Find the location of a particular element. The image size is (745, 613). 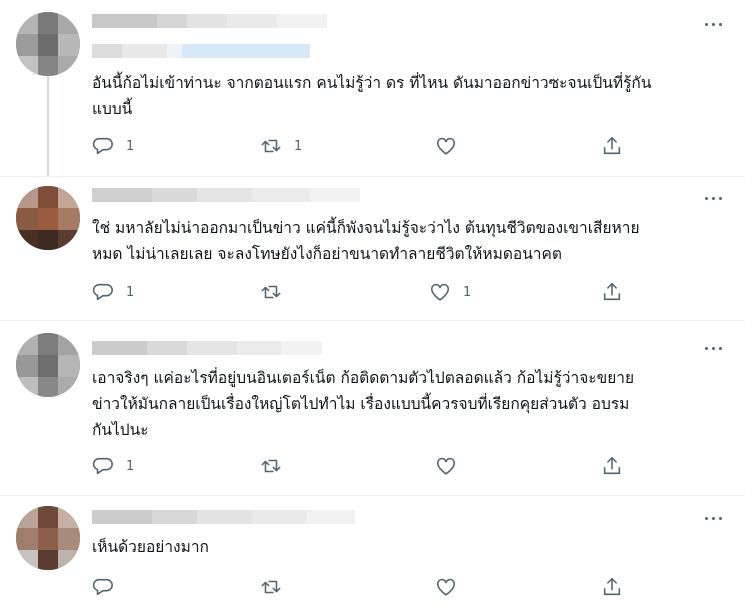

blurred-replying-to is located at coordinates (201, 51).